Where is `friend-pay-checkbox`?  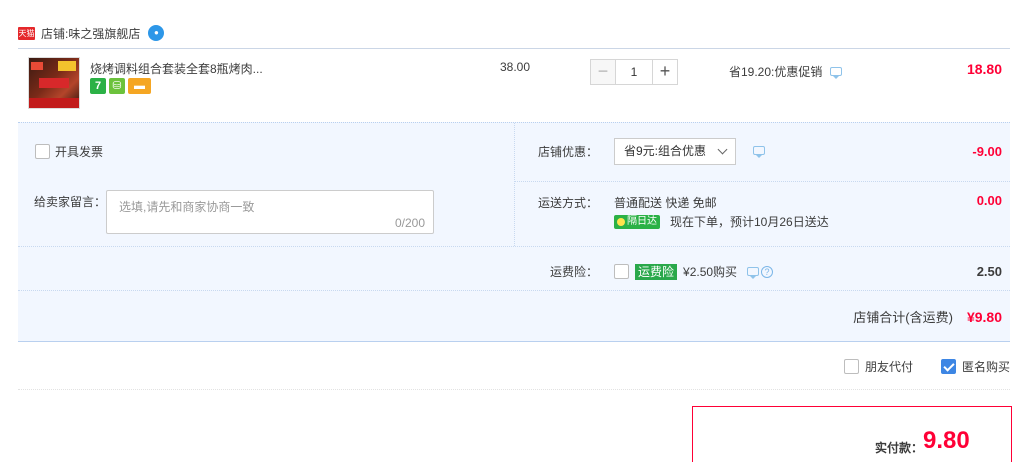
friend-pay-checkbox is located at coordinates (851, 366).